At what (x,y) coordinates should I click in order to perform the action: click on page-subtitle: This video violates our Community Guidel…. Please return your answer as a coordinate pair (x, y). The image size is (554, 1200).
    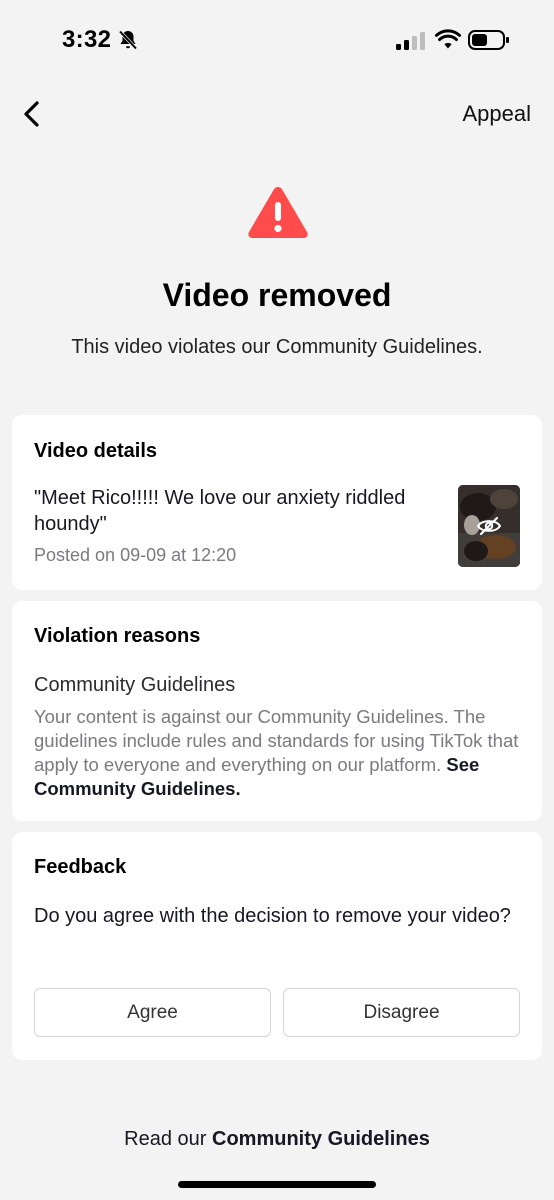
    Looking at the image, I should click on (277, 347).